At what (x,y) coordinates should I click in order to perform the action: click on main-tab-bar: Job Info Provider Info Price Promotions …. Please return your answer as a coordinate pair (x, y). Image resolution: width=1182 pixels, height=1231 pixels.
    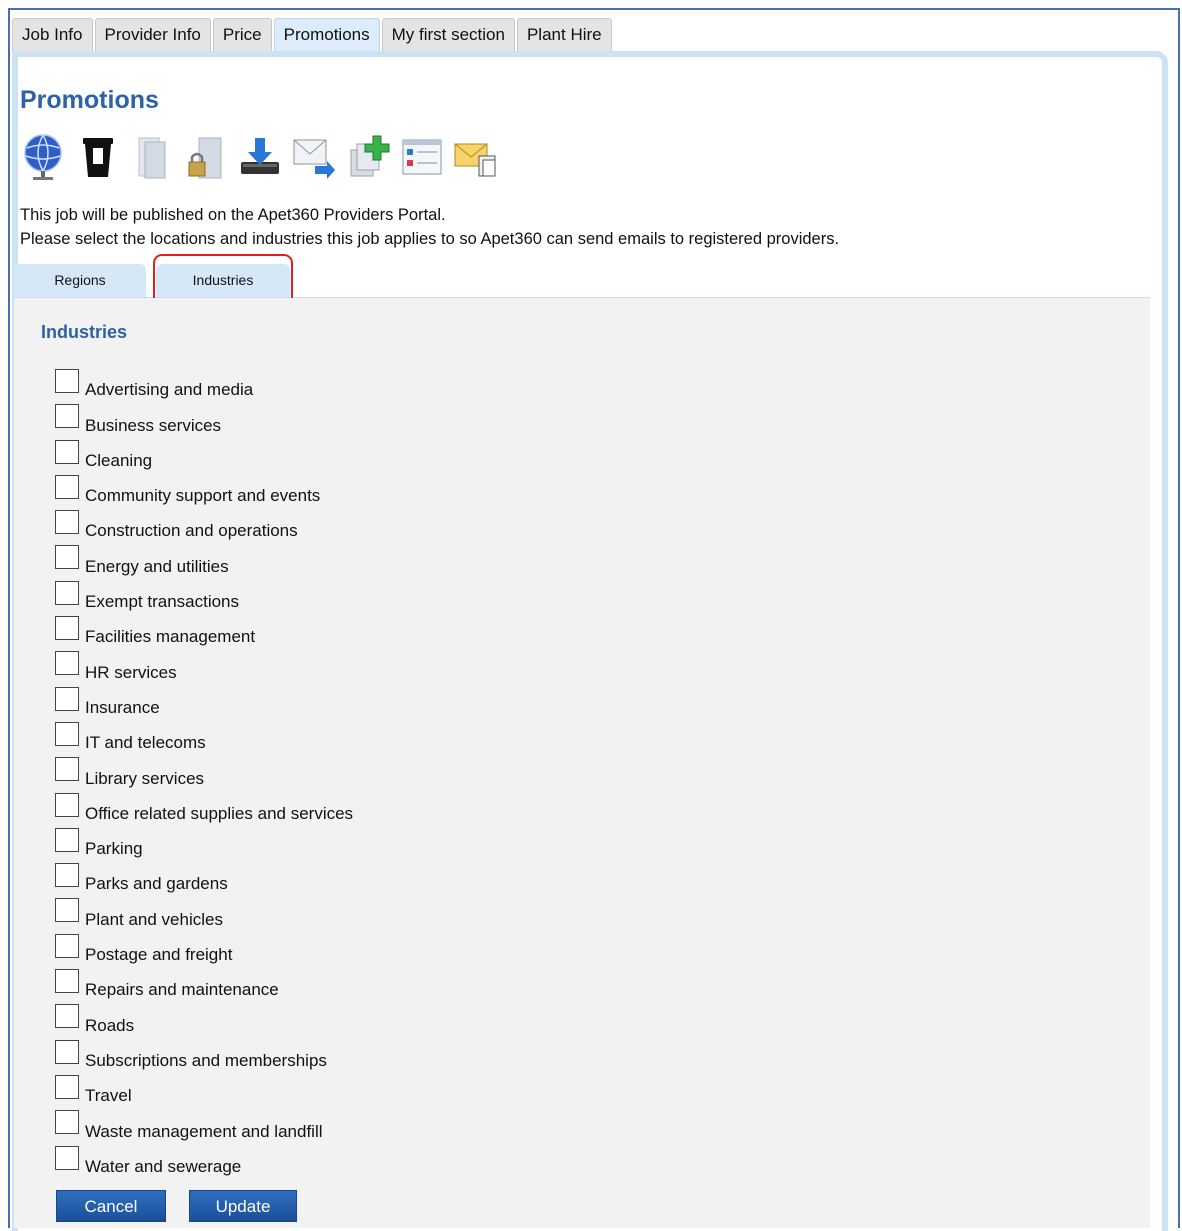
    Looking at the image, I should click on (312, 36).